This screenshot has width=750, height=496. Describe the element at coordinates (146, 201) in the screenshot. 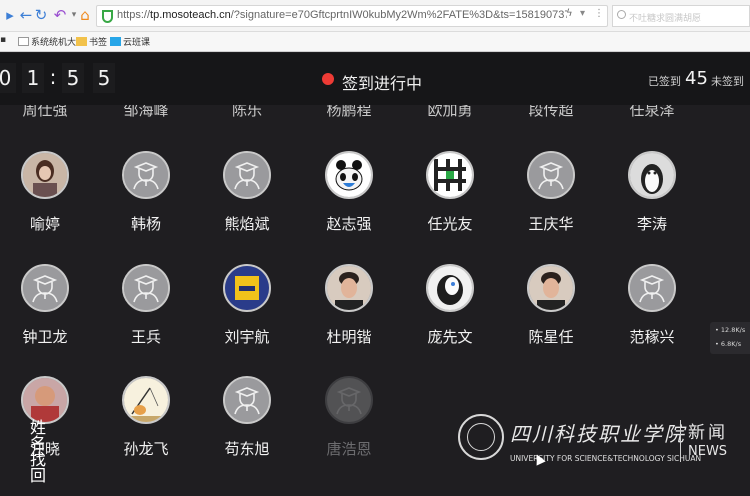

I see `student-card: 韩杨` at that location.